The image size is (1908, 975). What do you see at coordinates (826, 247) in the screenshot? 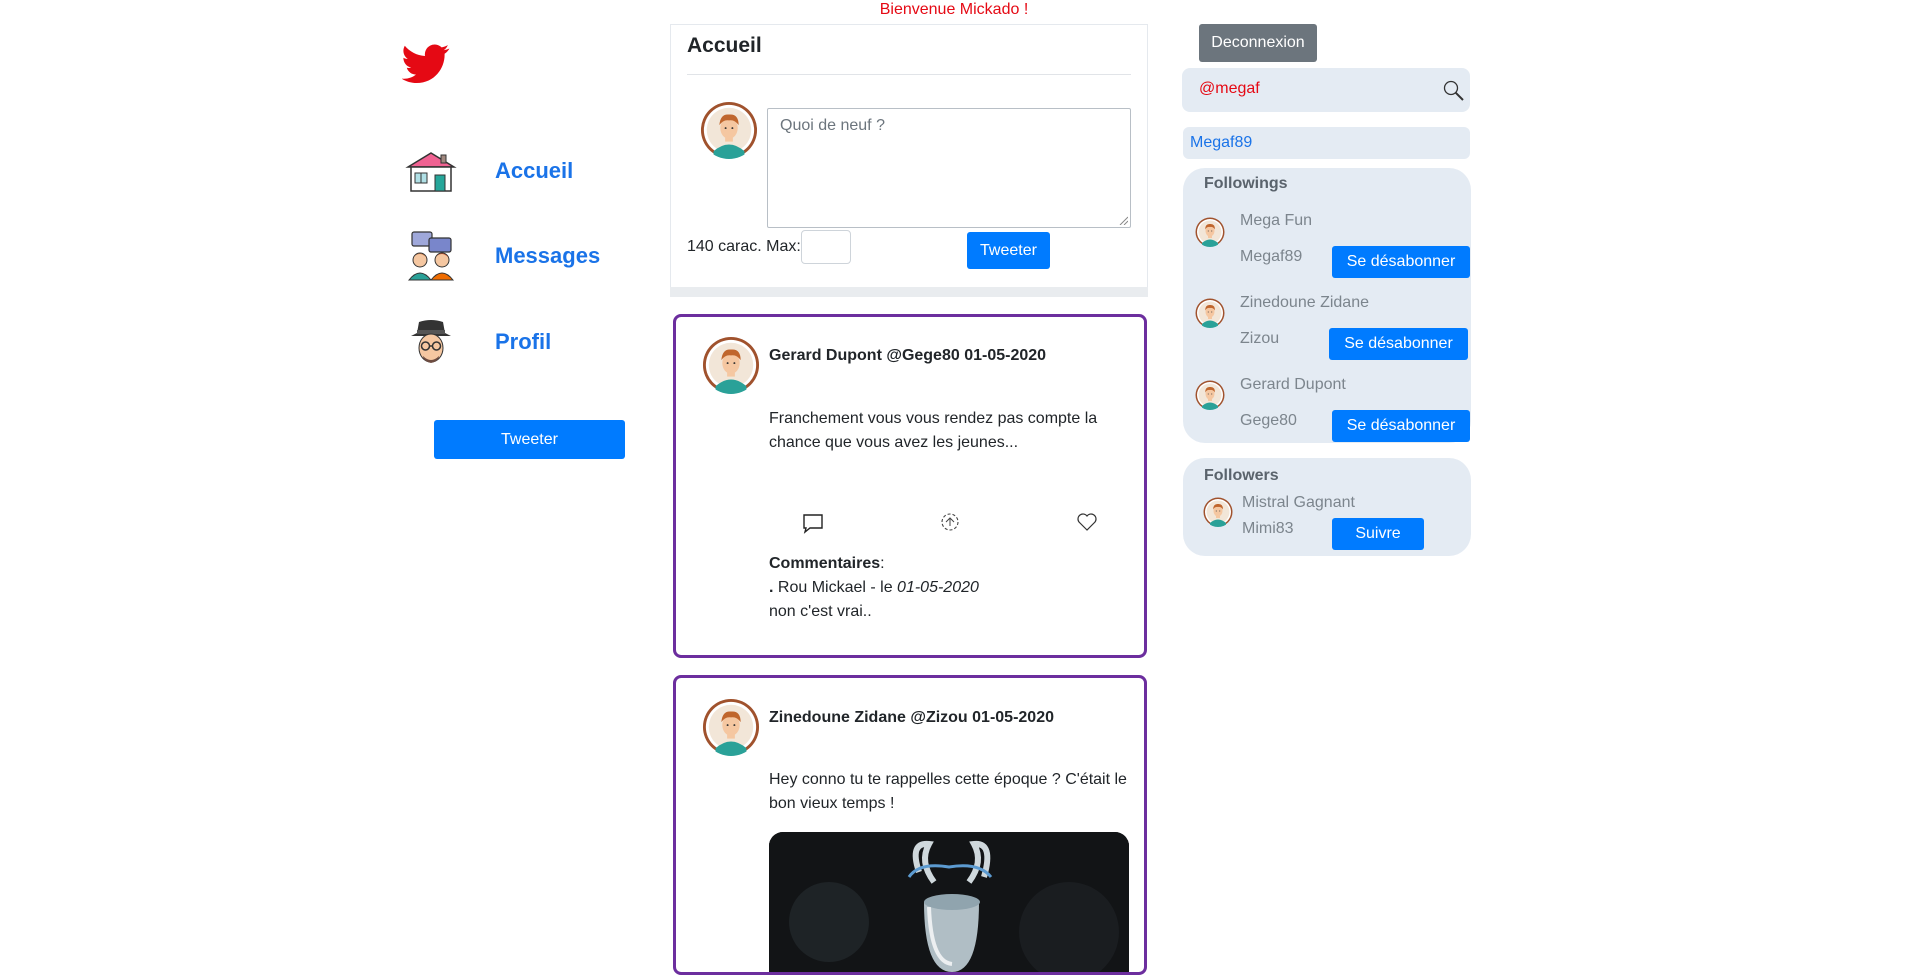
I see `char-count-input` at bounding box center [826, 247].